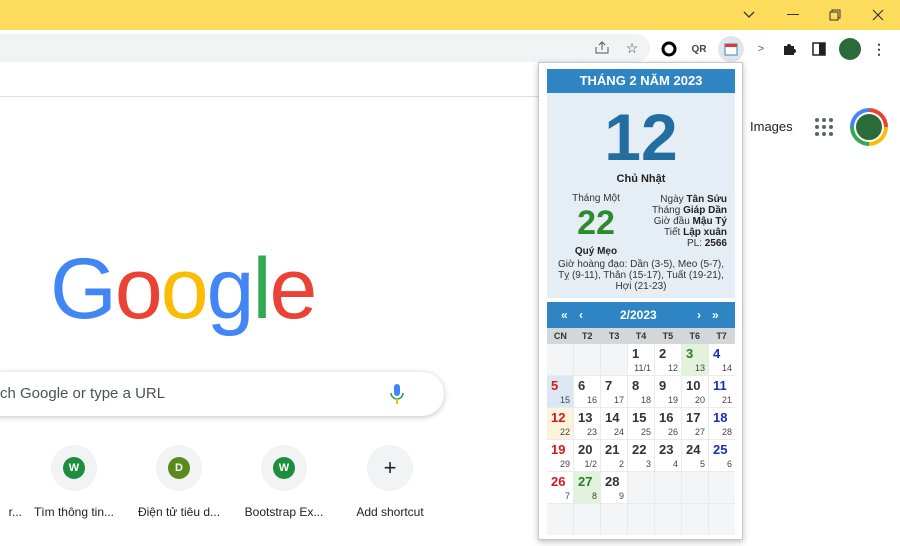 The image size is (900, 546). Describe the element at coordinates (636, 353) in the screenshot. I see `solar-date: 1` at that location.